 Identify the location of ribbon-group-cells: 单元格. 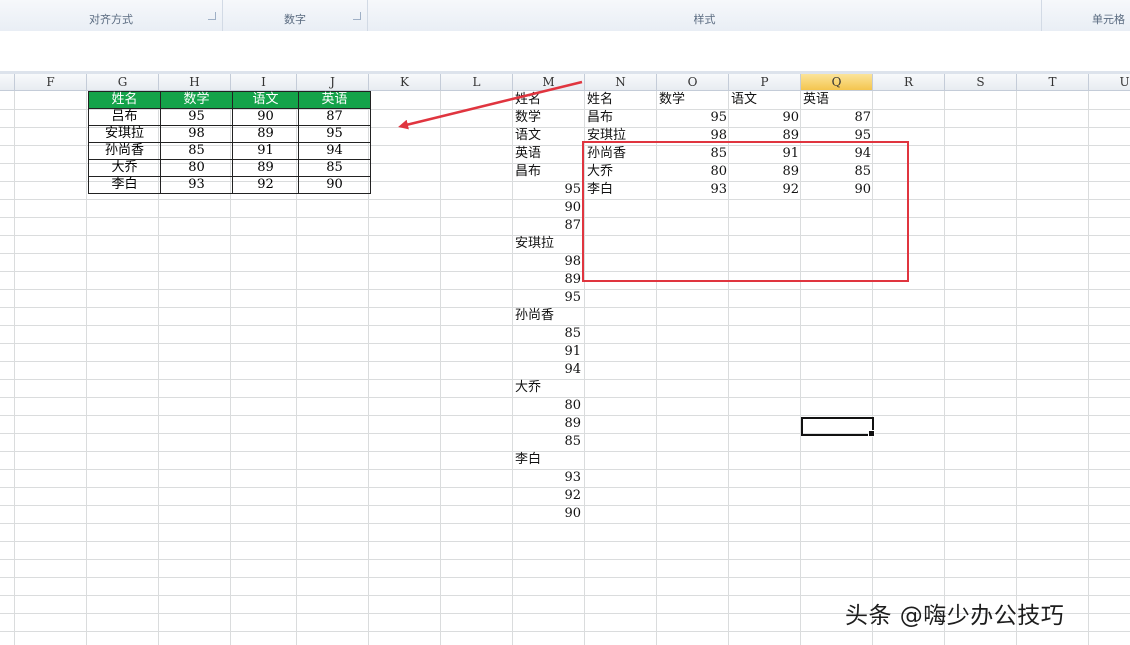
(1086, 15).